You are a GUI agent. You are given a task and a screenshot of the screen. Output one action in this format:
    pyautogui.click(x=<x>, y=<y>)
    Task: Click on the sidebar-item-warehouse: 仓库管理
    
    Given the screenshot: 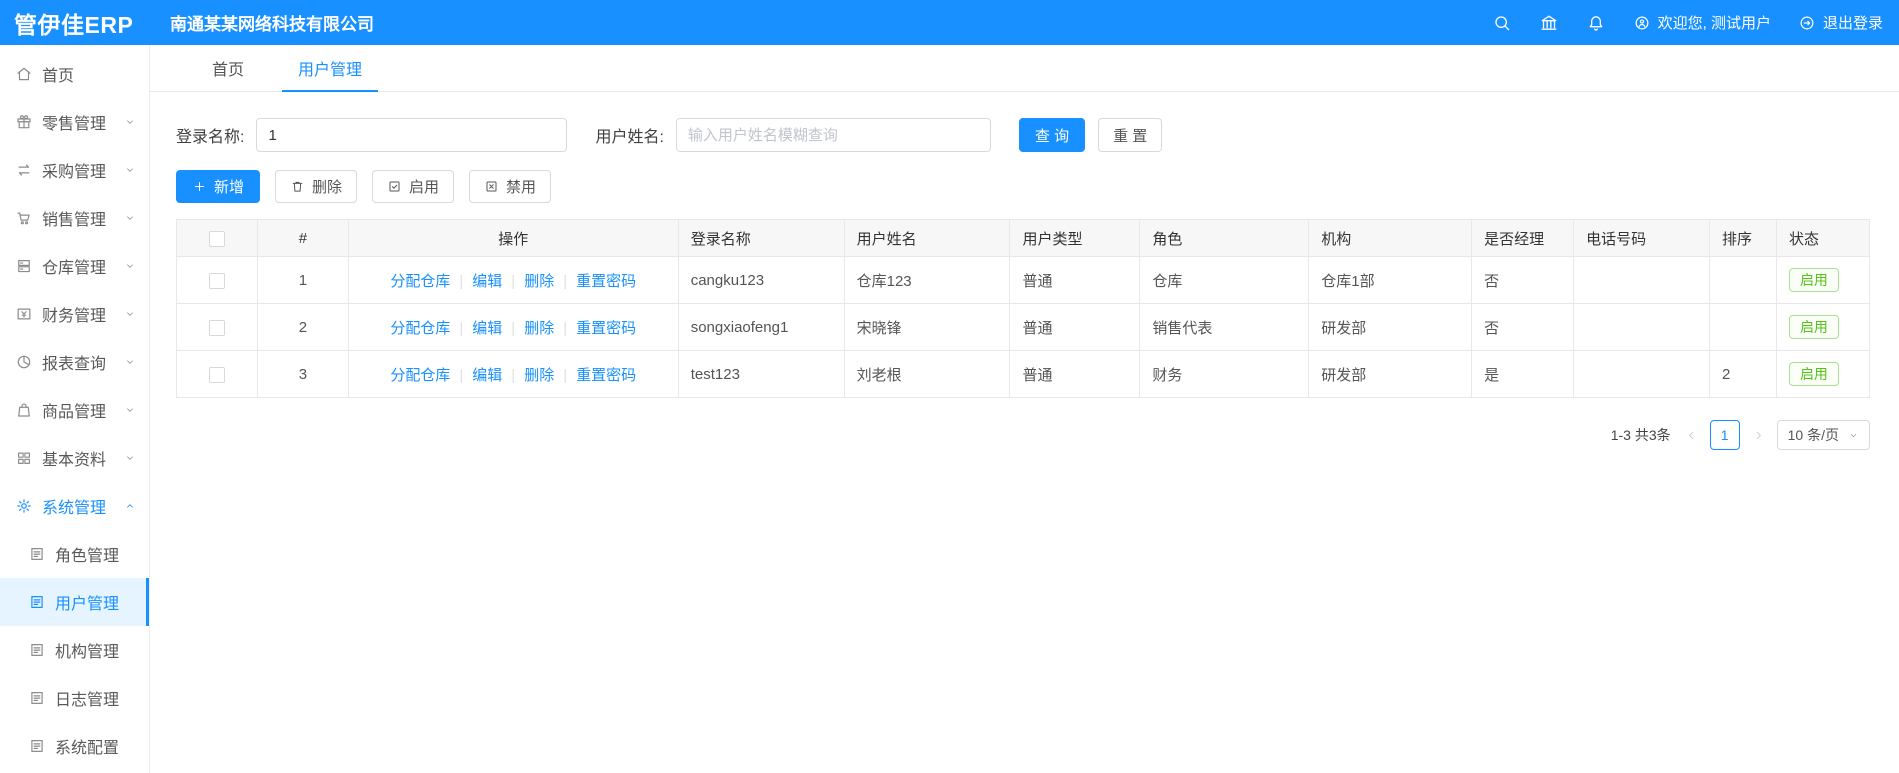 What is the action you would take?
    pyautogui.click(x=74, y=266)
    